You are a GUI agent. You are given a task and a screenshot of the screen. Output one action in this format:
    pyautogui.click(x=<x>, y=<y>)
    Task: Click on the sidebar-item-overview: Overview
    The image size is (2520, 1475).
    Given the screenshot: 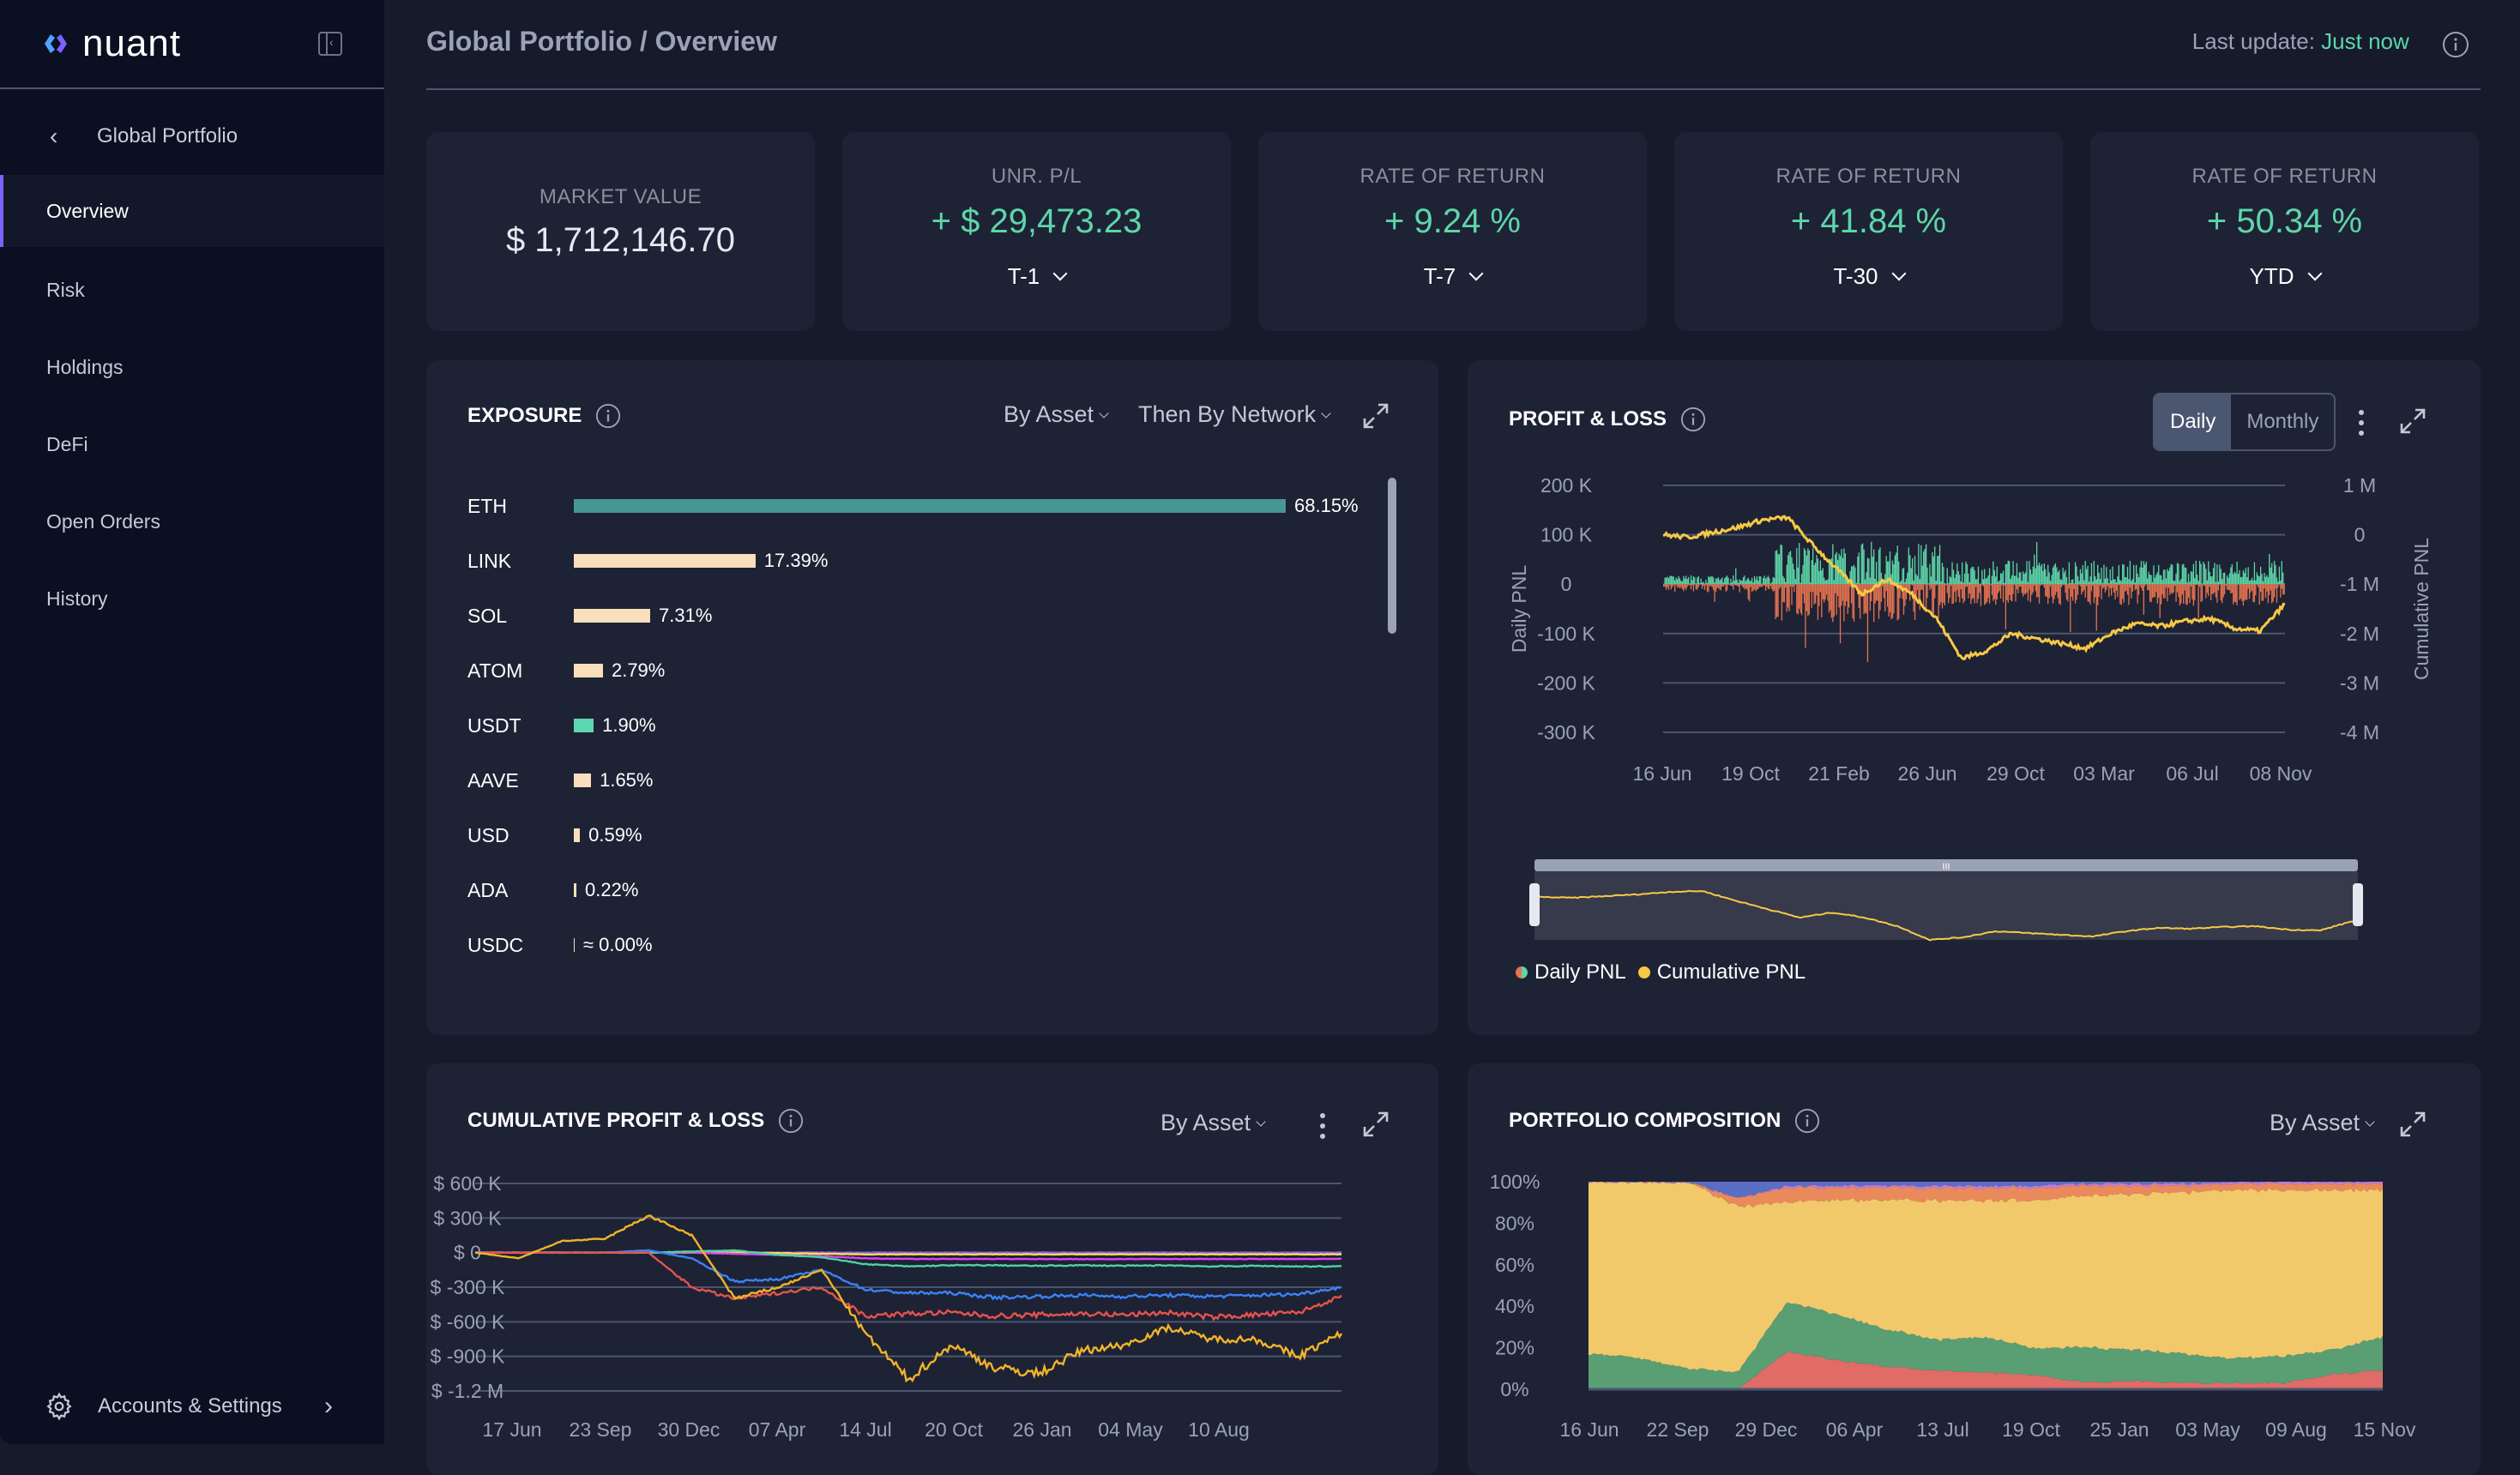 What is the action you would take?
    pyautogui.click(x=192, y=211)
    